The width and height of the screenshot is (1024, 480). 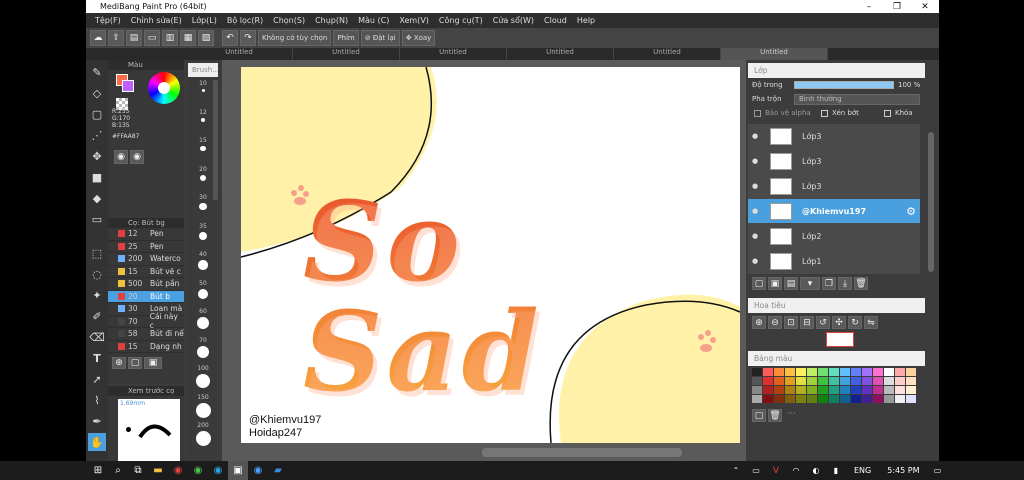 I want to click on volume-icon: ◐, so click(x=816, y=470).